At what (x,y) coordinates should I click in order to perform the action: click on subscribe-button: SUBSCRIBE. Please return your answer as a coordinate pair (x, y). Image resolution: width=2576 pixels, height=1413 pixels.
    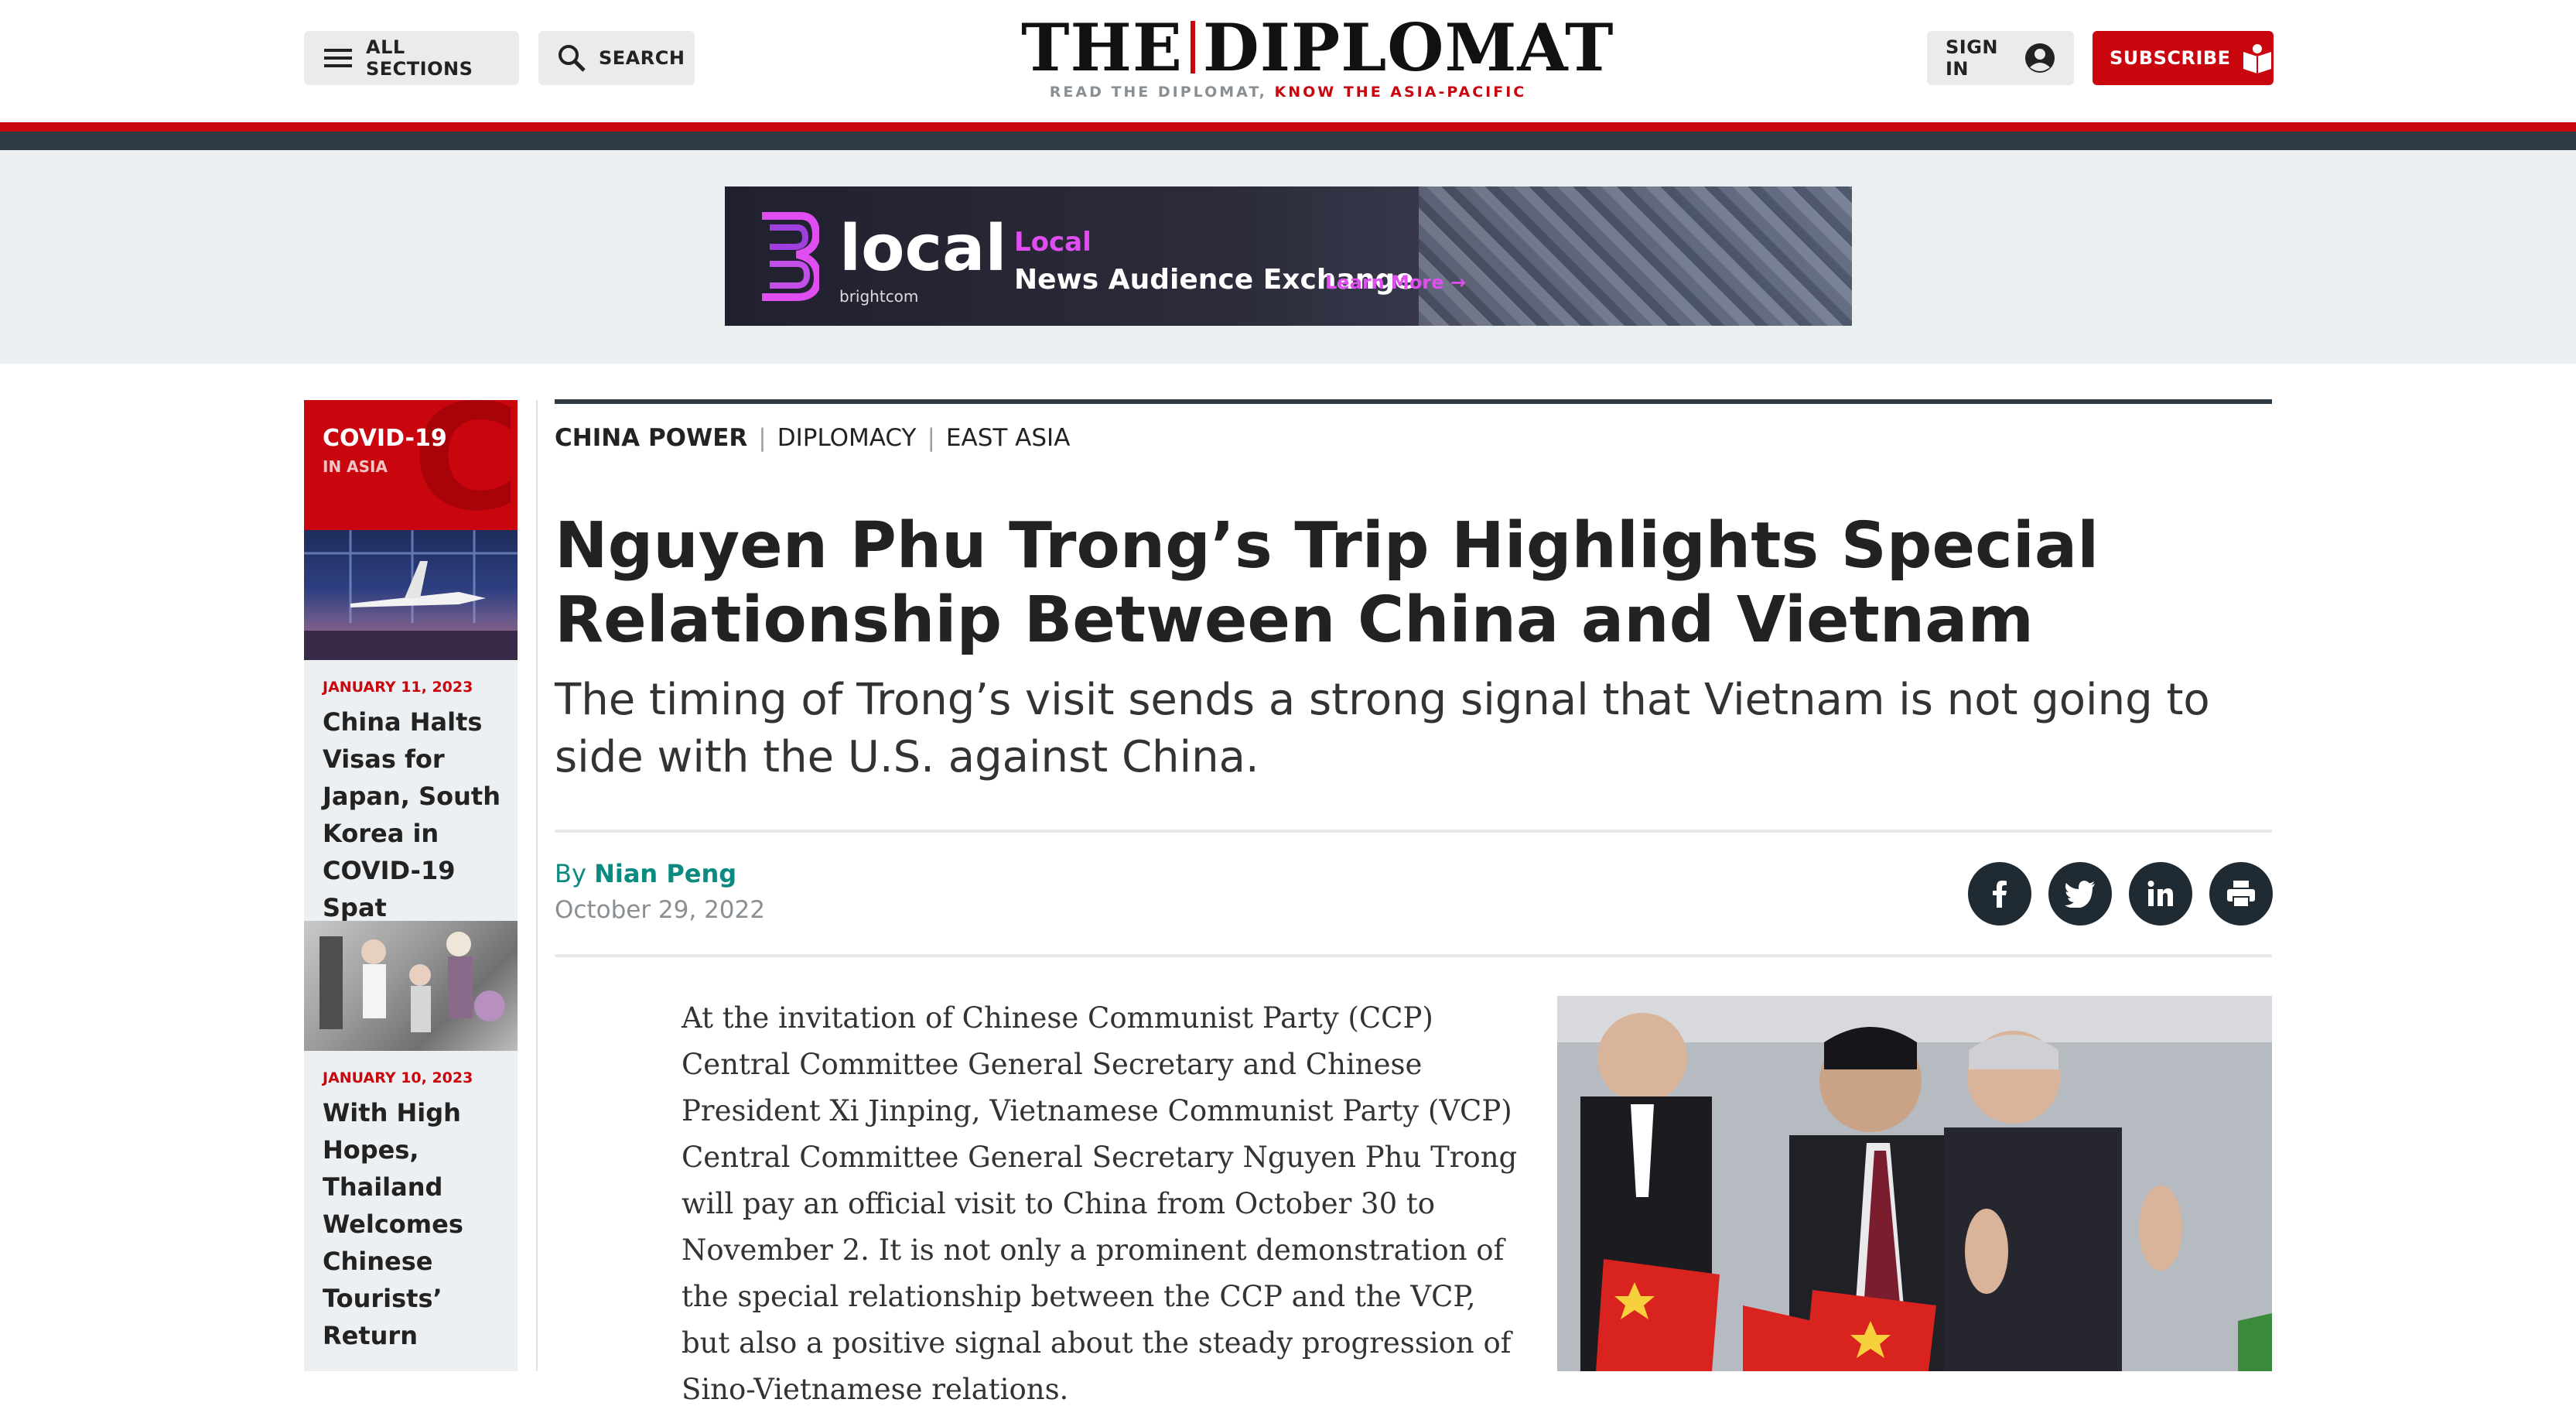
    Looking at the image, I should click on (2183, 58).